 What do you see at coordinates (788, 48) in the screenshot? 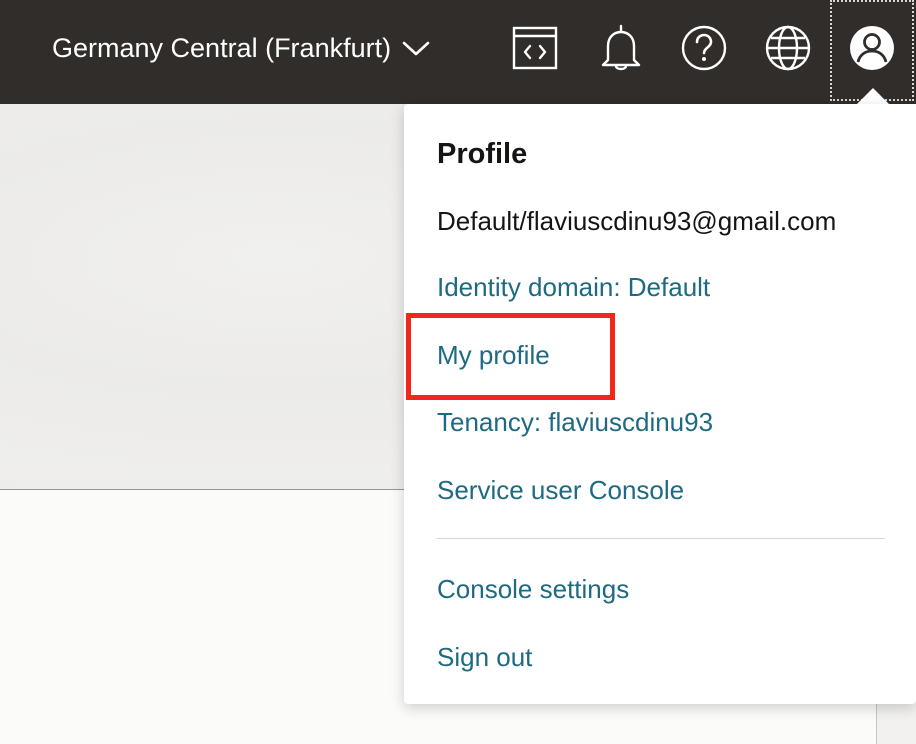
I see `globe-icon` at bounding box center [788, 48].